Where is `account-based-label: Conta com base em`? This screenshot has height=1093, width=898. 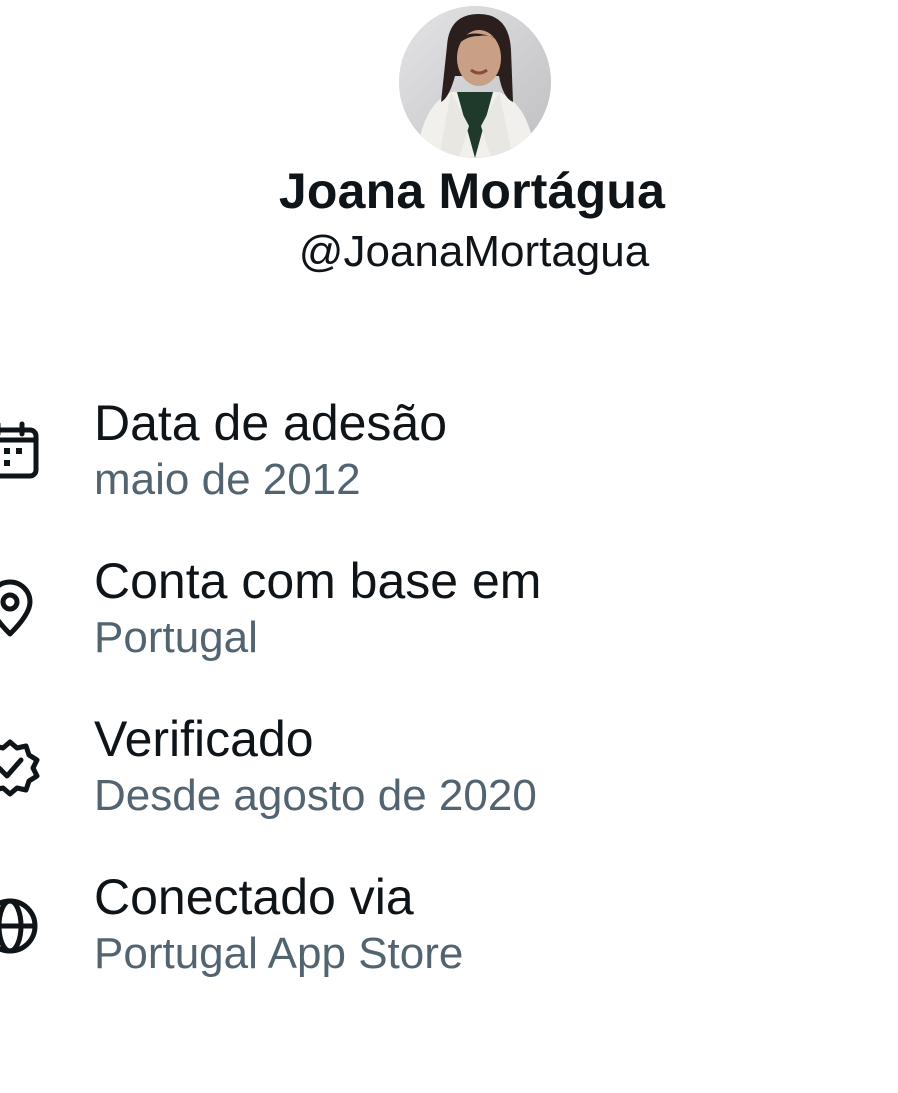
account-based-label: Conta com base em is located at coordinates (318, 581).